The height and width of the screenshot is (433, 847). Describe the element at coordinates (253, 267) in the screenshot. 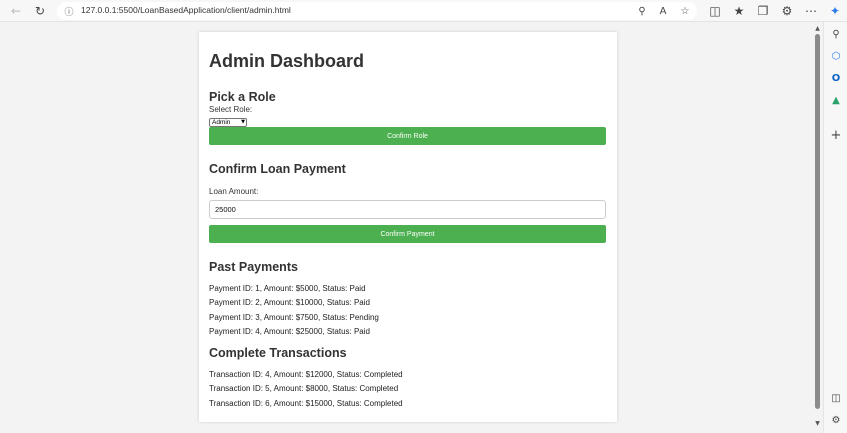

I see `past-payments-heading: Past Payments` at that location.